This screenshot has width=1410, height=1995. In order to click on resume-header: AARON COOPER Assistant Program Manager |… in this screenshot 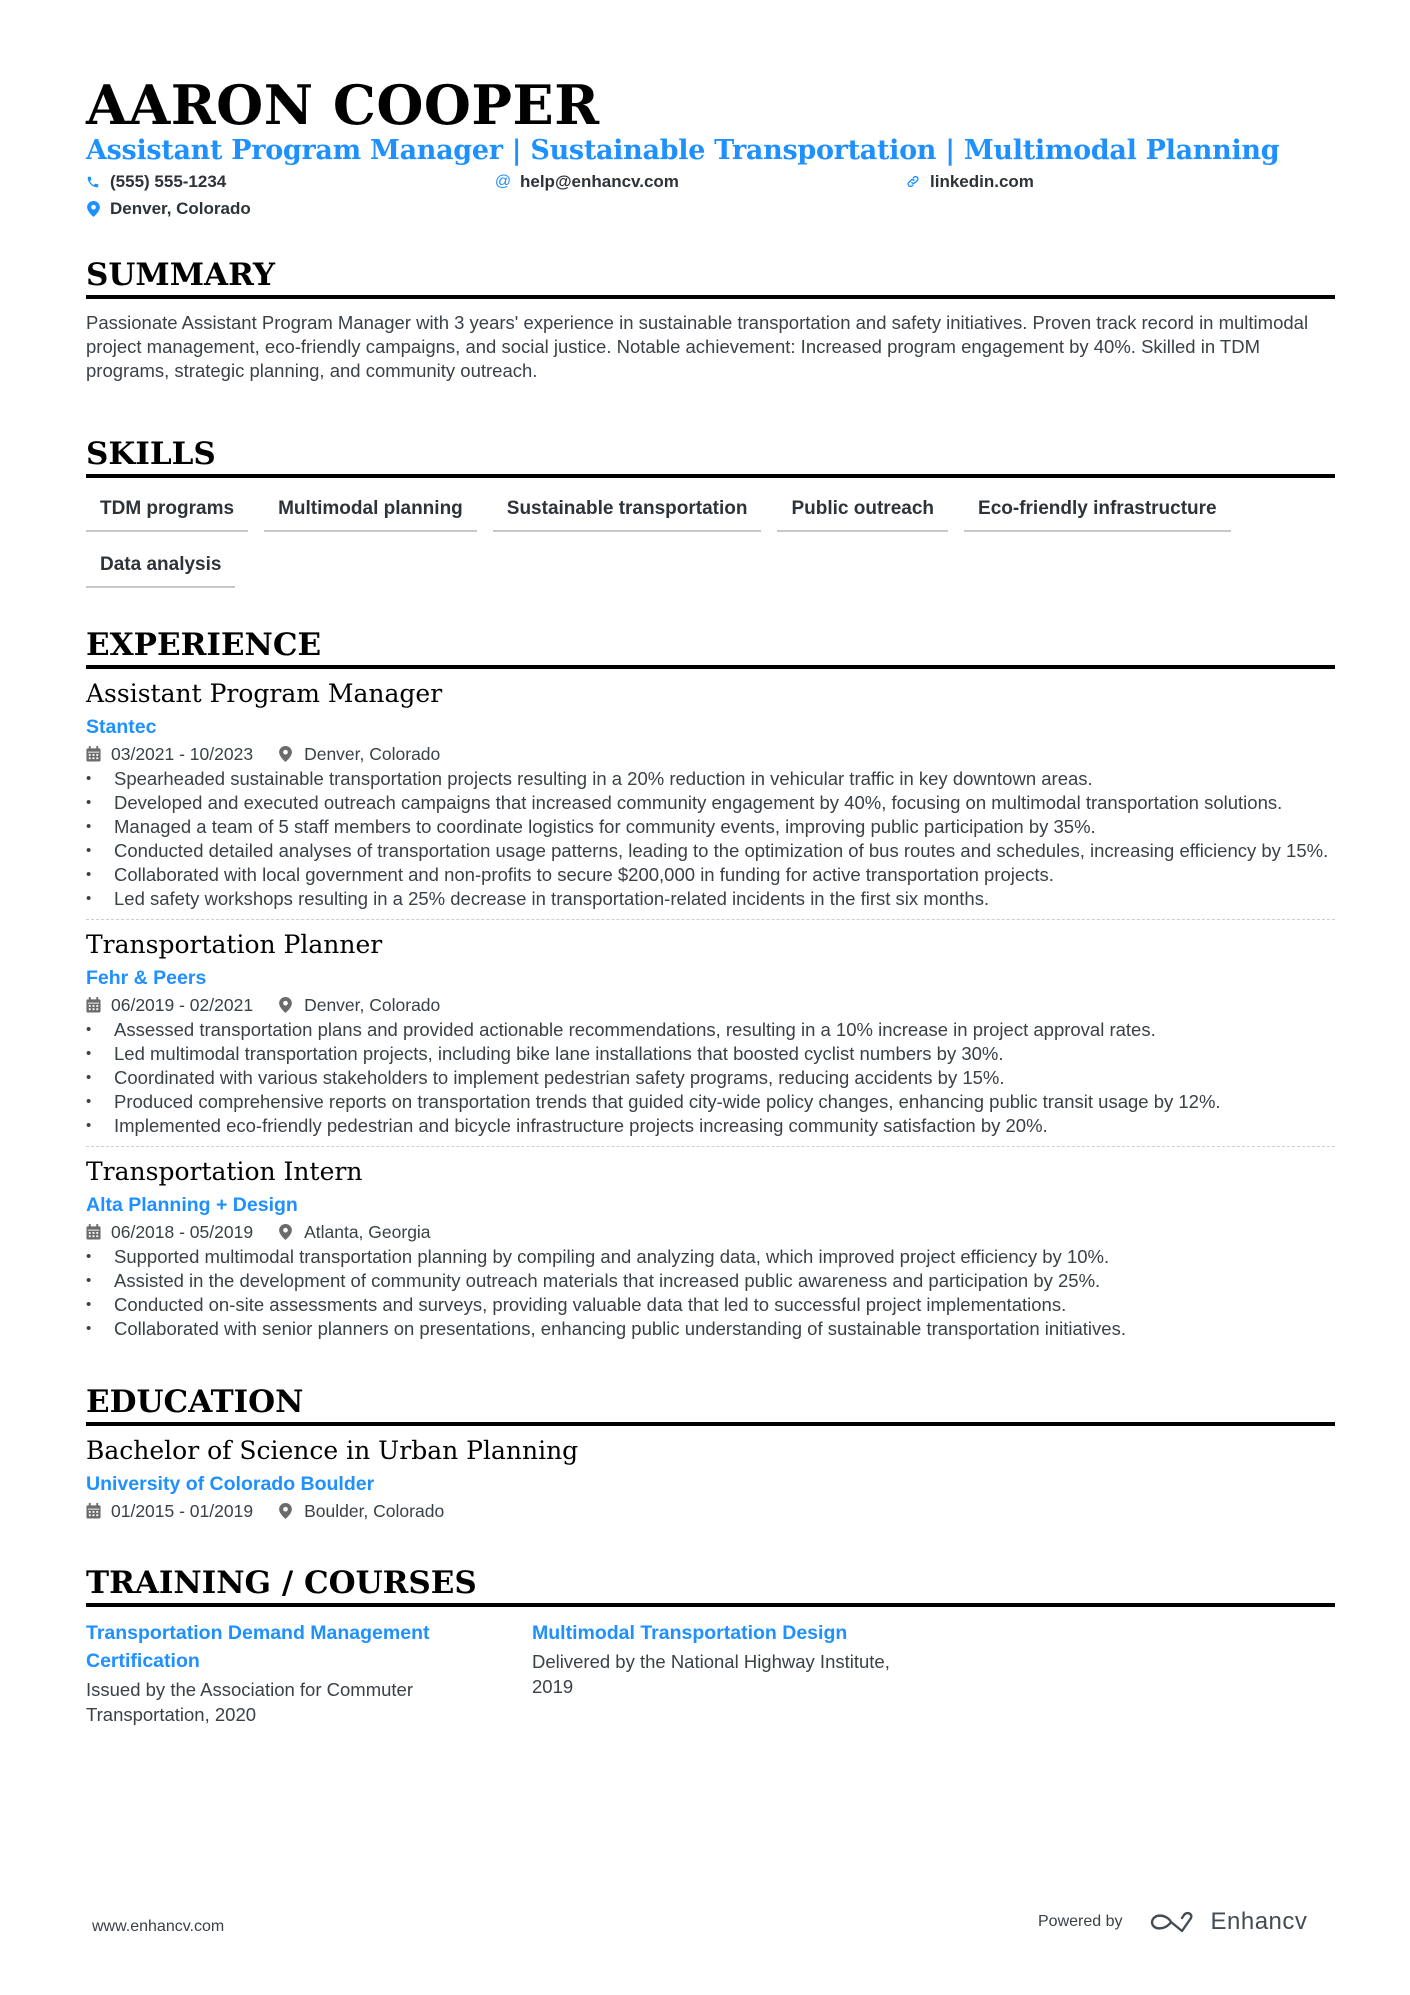, I will do `click(710, 147)`.